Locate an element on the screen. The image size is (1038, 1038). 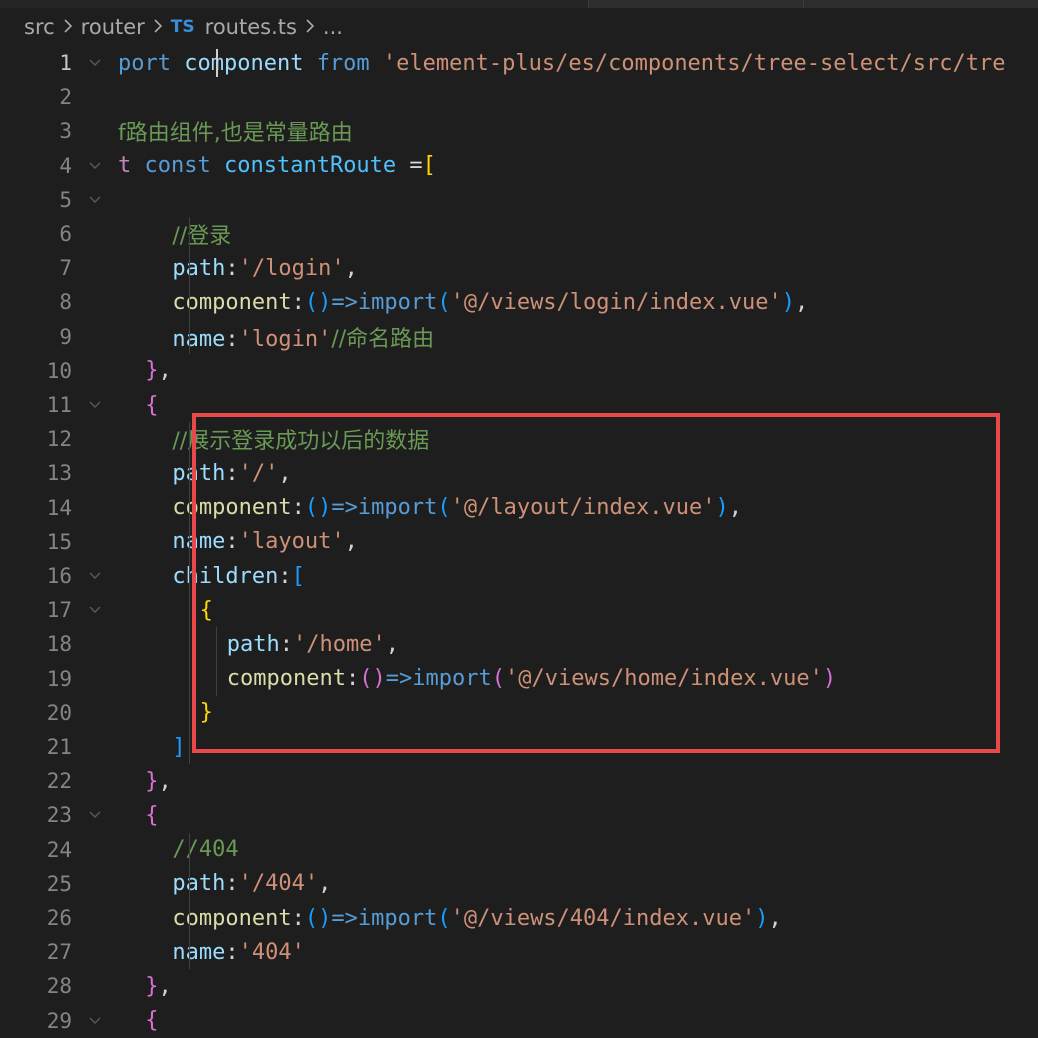
code-line: 3 f路由组件,也是常量路由 is located at coordinates (519, 131).